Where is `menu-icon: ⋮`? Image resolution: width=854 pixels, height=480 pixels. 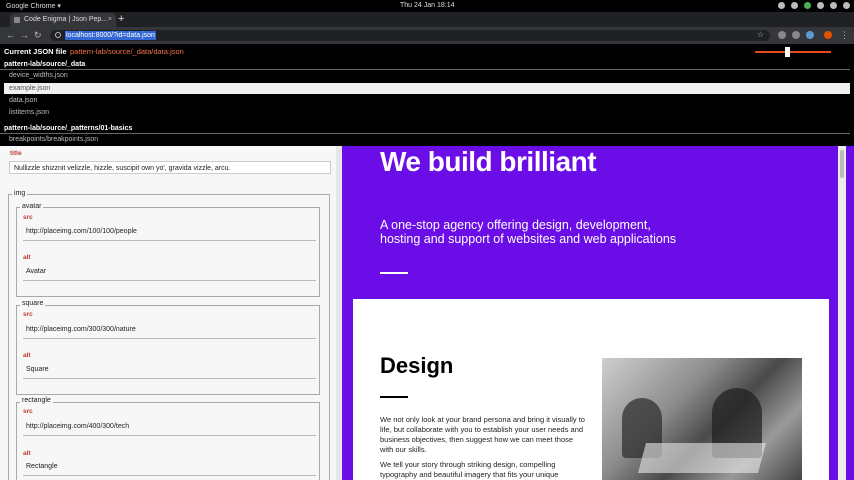
menu-icon: ⋮ is located at coordinates (844, 35).